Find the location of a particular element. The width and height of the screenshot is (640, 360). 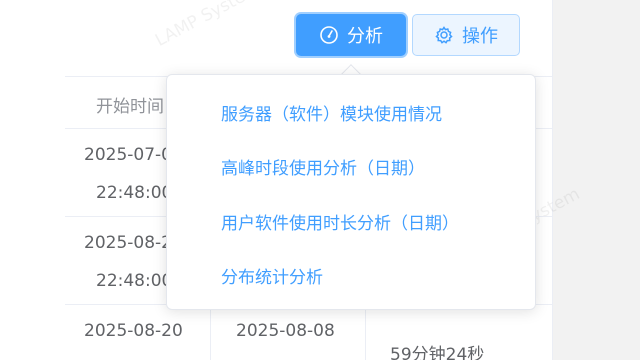

analyze-button: 分析 is located at coordinates (351, 35).